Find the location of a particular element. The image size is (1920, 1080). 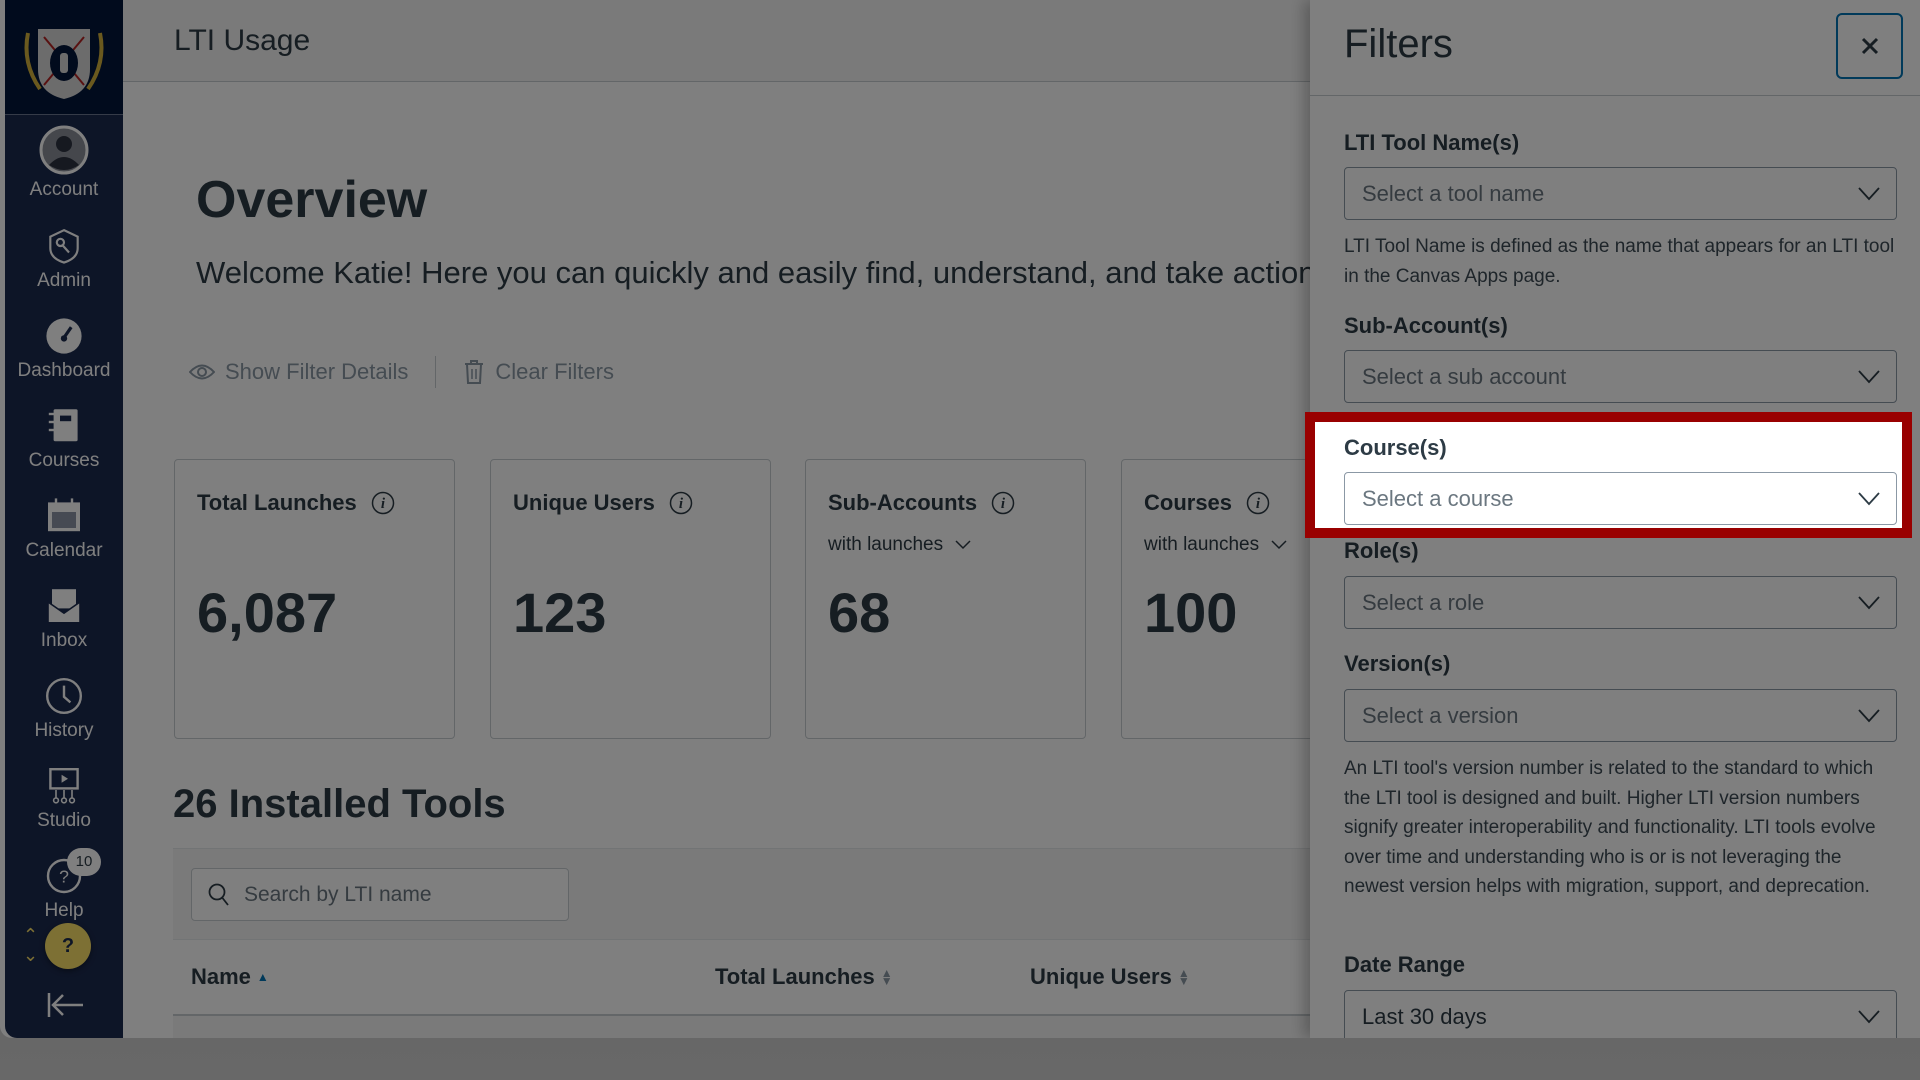

stat-card-sub-accounts: Sub-Accounts i with launches 68 is located at coordinates (945, 599).